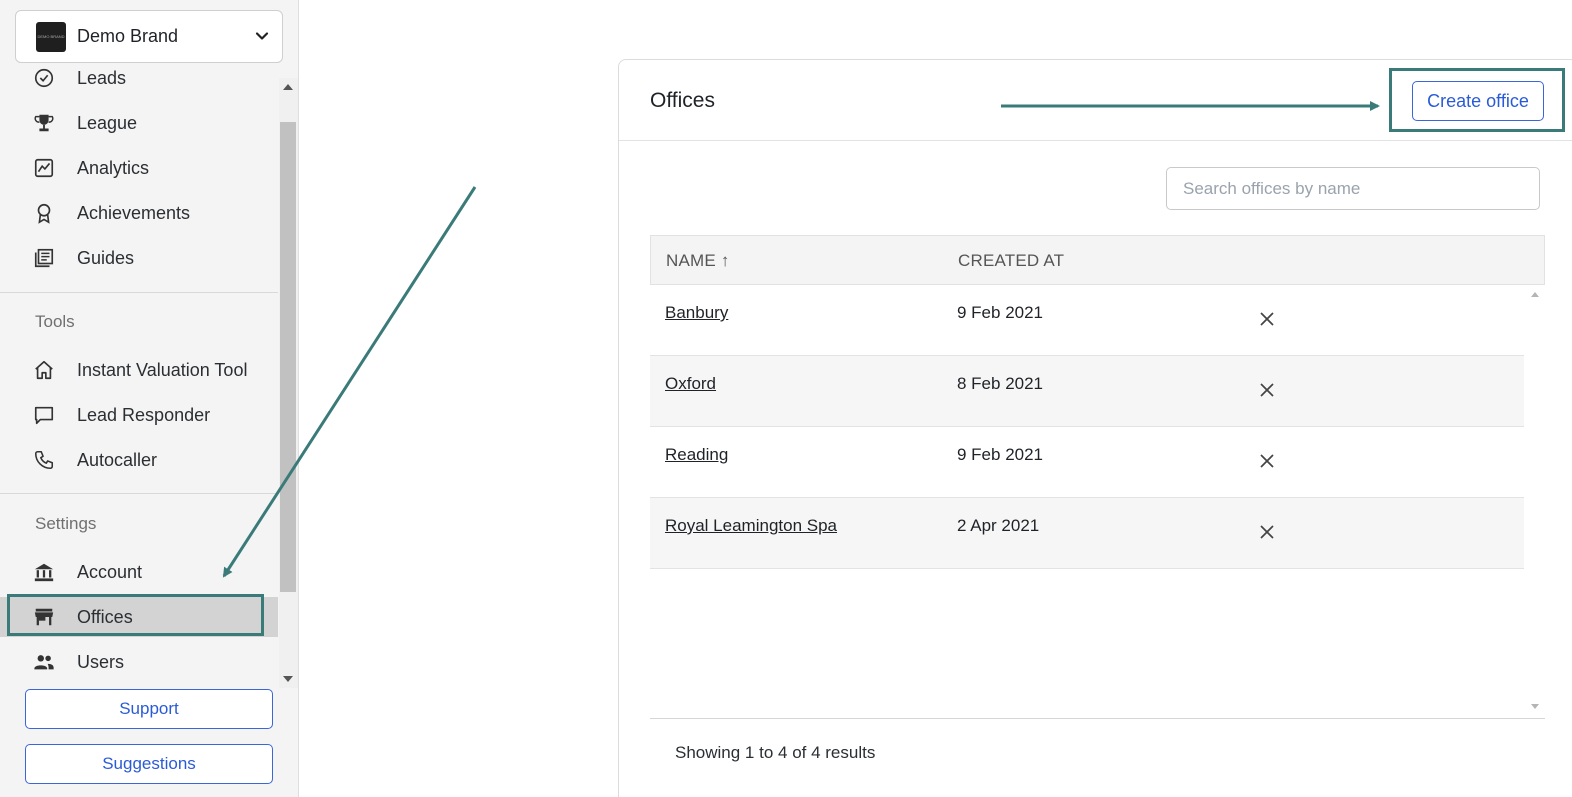 This screenshot has width=1572, height=797. What do you see at coordinates (44, 572) in the screenshot?
I see `bank-icon` at bounding box center [44, 572].